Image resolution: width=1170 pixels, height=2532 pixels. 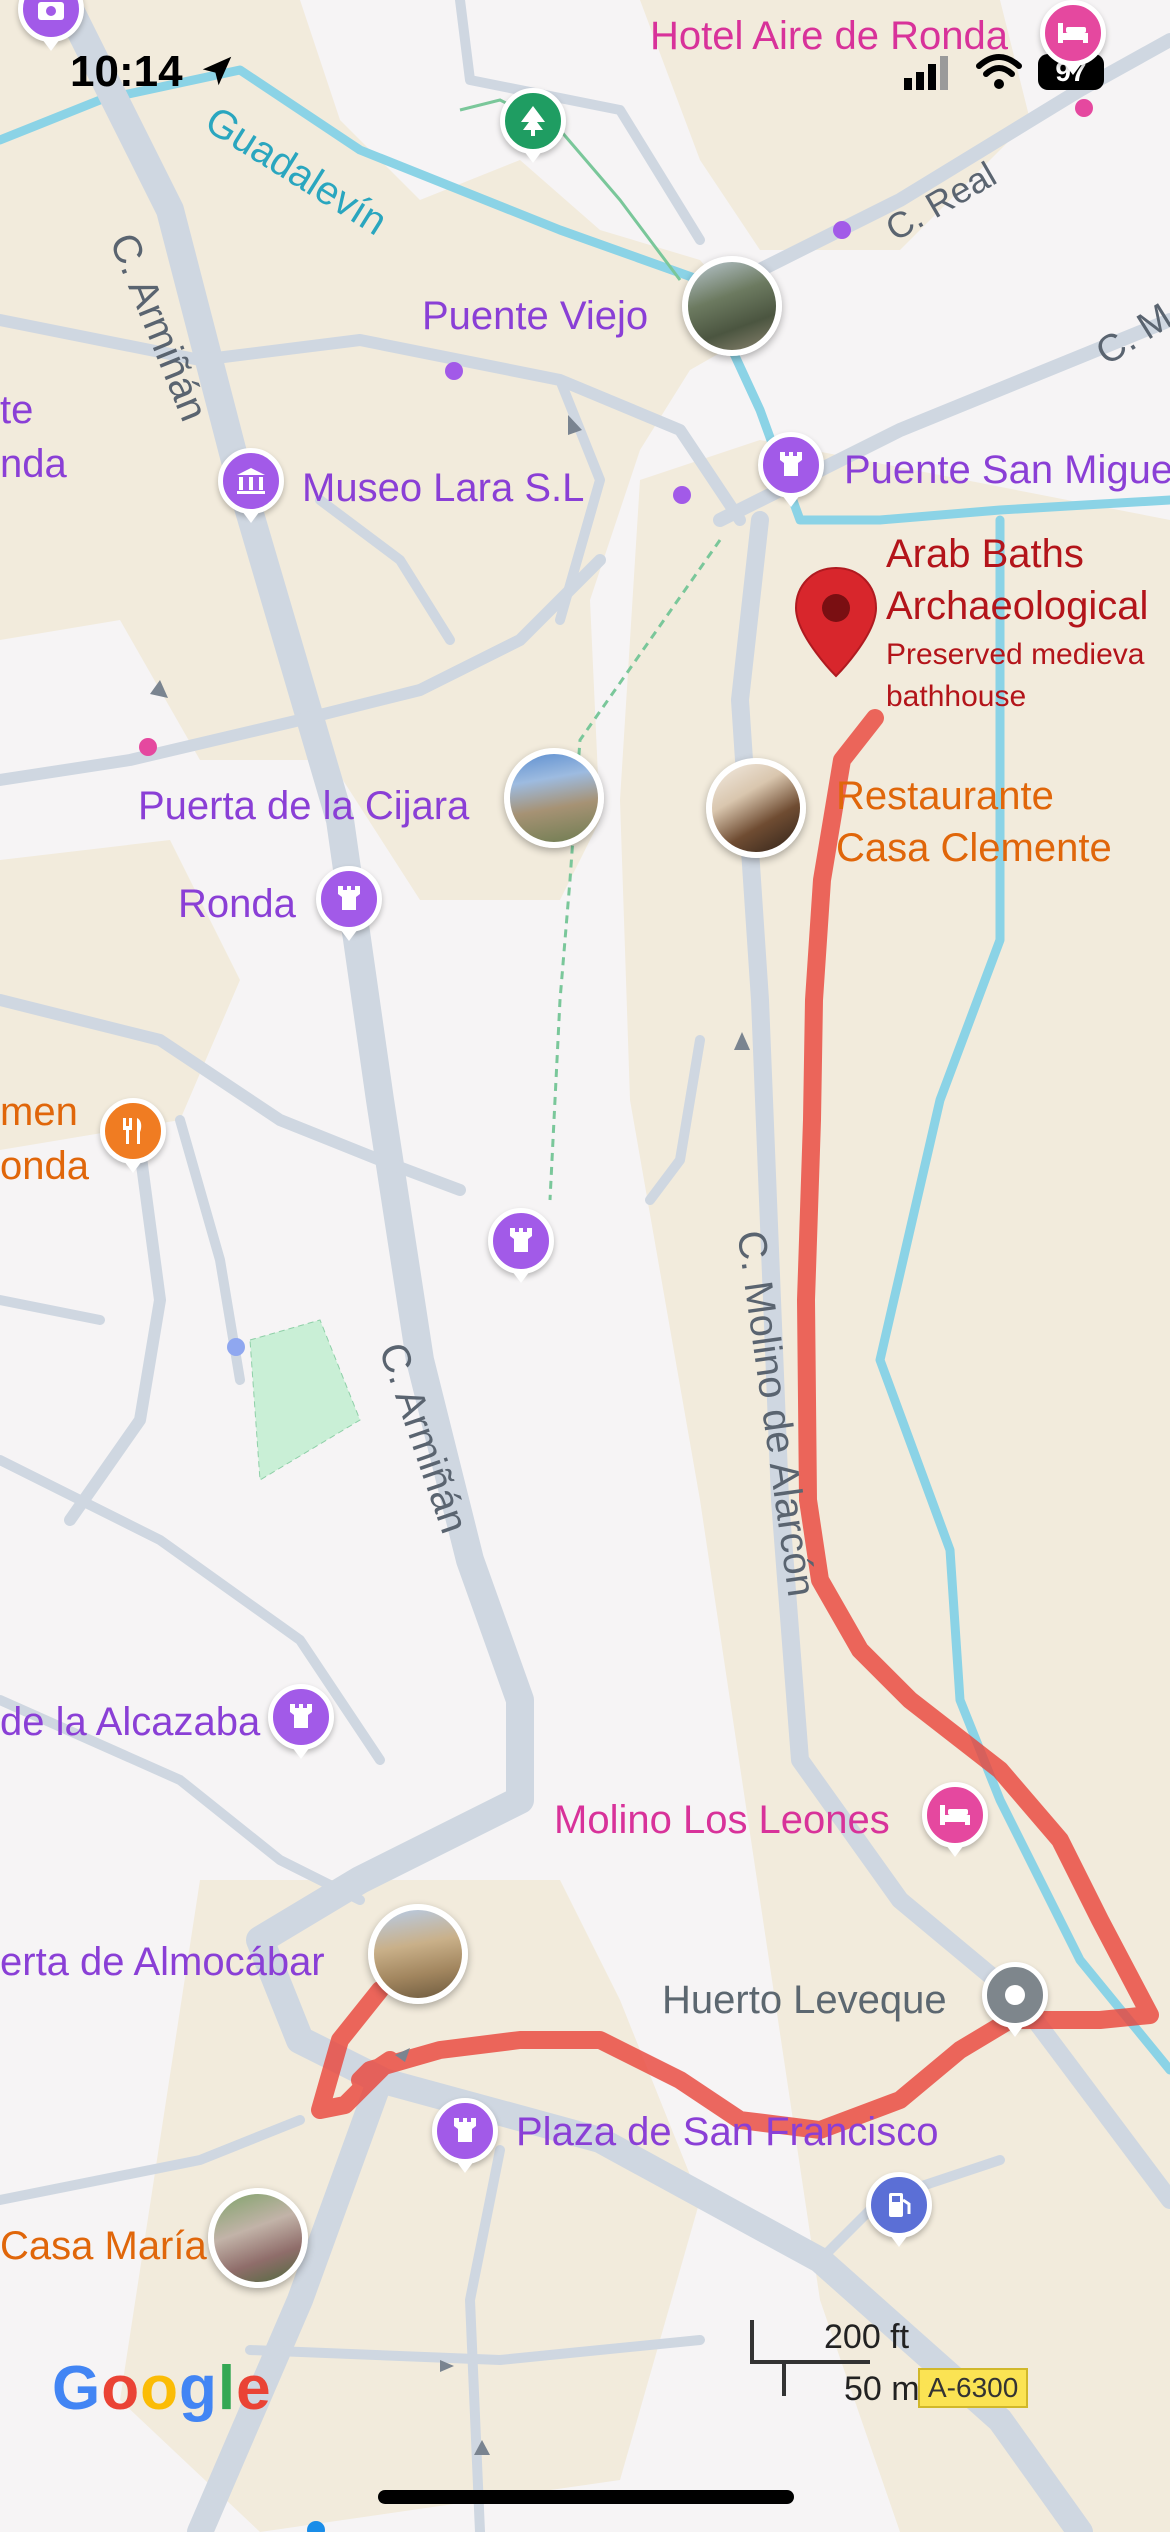 What do you see at coordinates (945, 796) in the screenshot?
I see `poi-label-restaurante-1: Restaurante` at bounding box center [945, 796].